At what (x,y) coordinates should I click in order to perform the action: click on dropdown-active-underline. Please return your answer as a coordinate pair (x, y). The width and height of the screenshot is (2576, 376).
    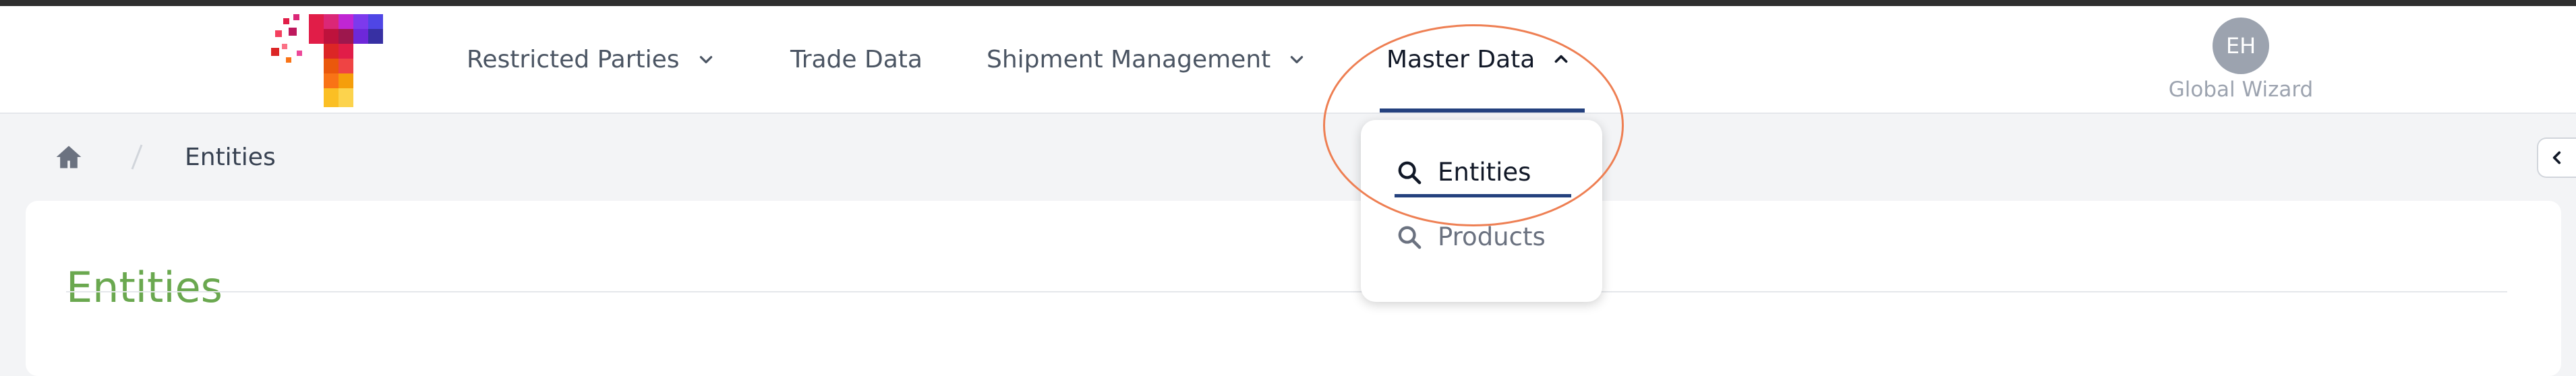
    Looking at the image, I should click on (1483, 195).